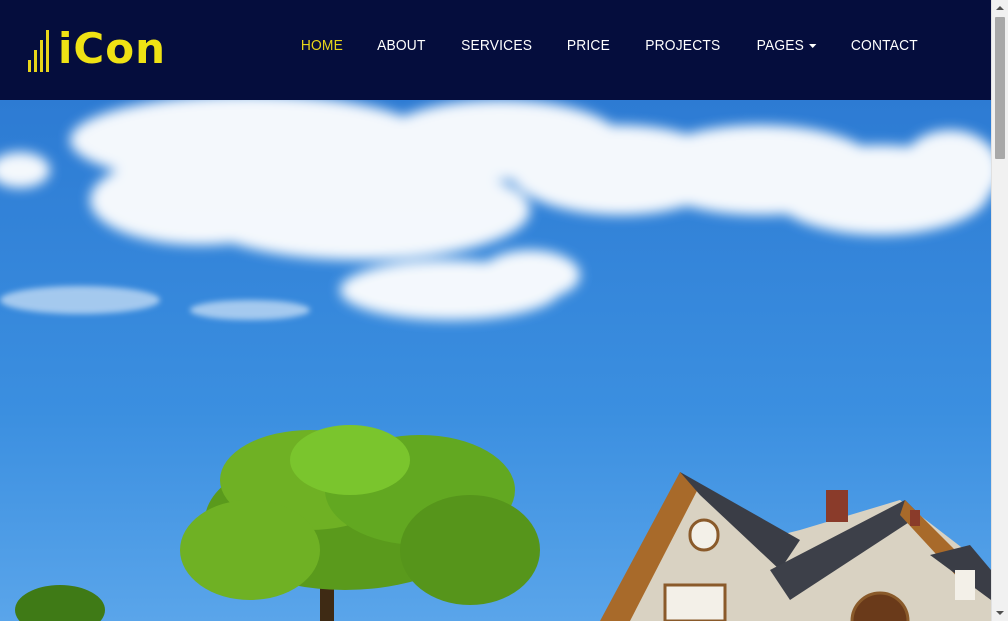  What do you see at coordinates (999, 310) in the screenshot?
I see `vertical-scrollbar` at bounding box center [999, 310].